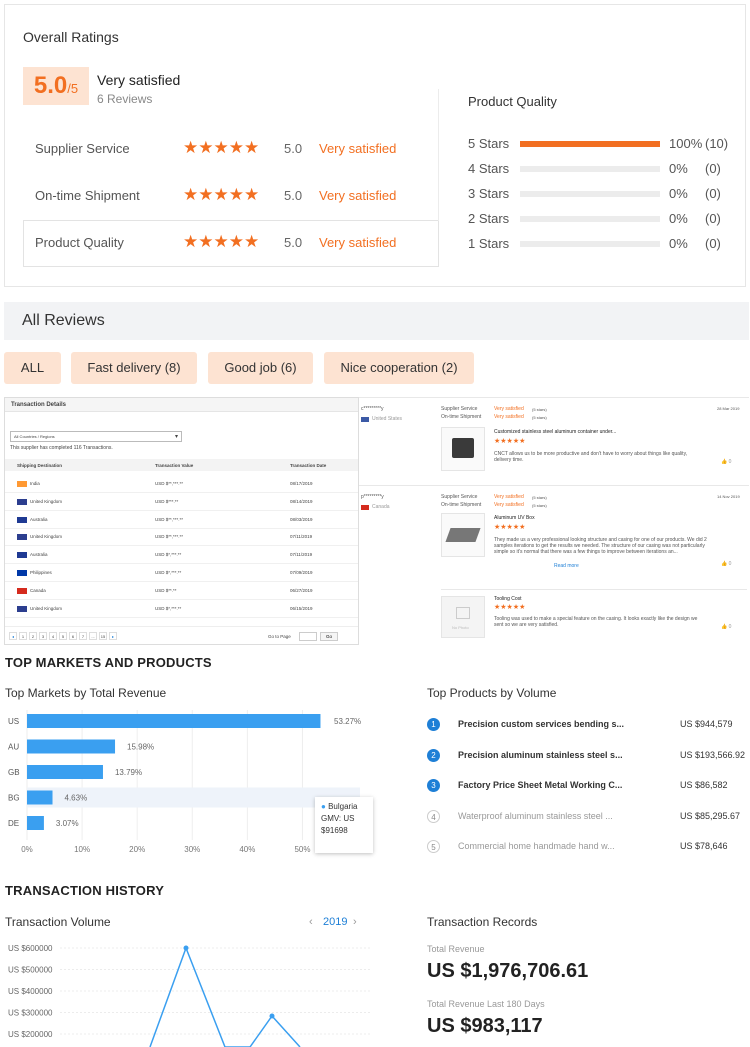  What do you see at coordinates (73, 88) in the screenshot?
I see `overall-score-max: /5` at bounding box center [73, 88].